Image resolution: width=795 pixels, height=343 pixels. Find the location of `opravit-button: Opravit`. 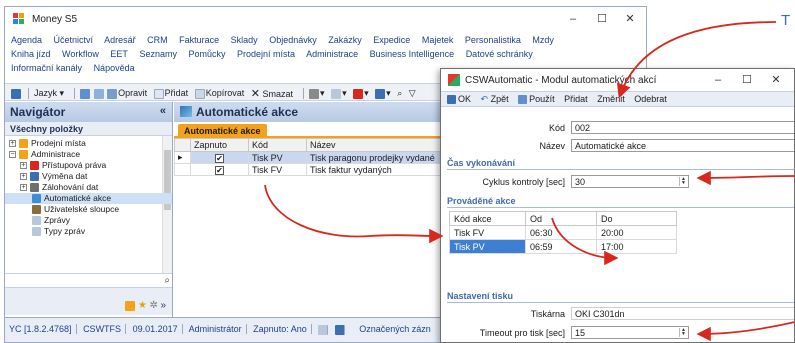

opravit-button: Opravit is located at coordinates (127, 93).